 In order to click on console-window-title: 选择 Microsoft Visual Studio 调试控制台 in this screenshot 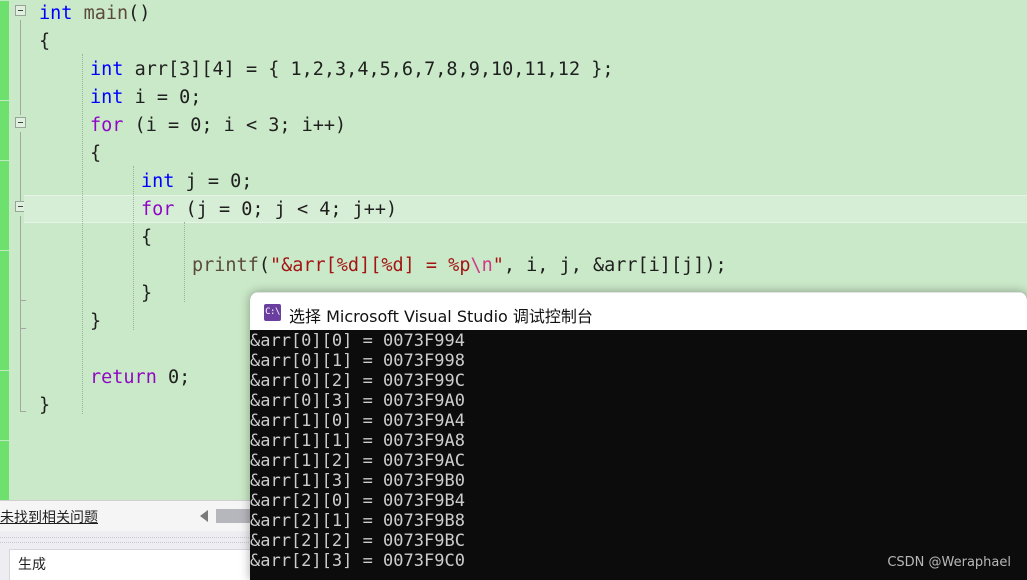, I will do `click(441, 316)`.